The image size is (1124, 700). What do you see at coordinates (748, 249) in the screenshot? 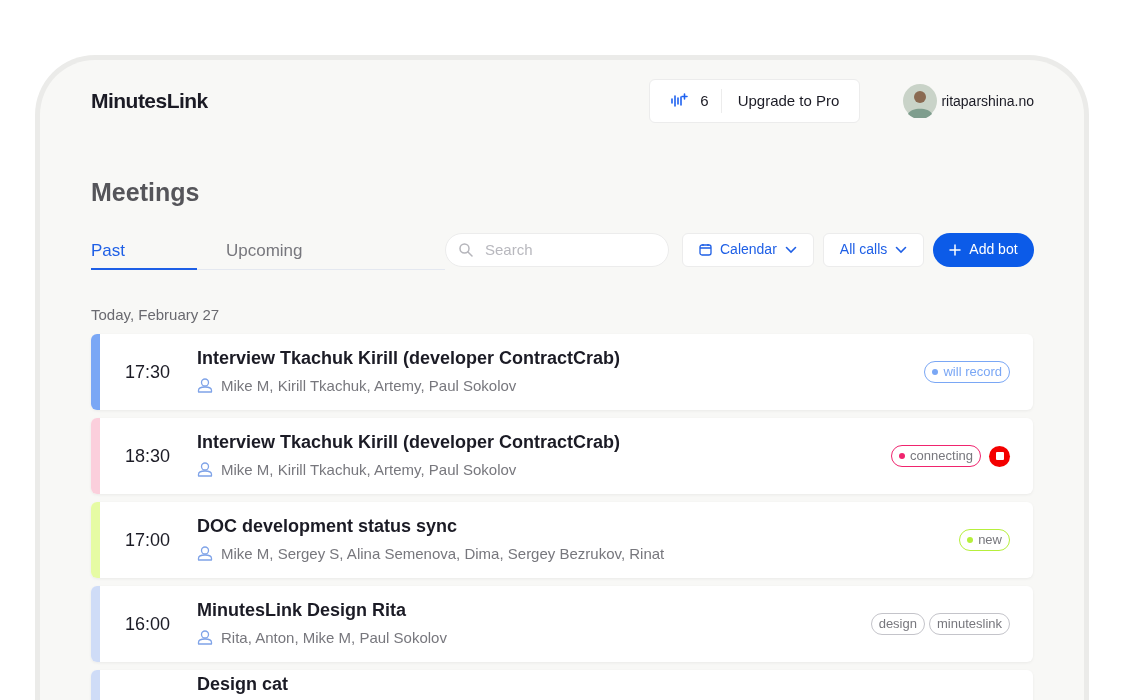
I see `filter-dropdown: Calendar` at bounding box center [748, 249].